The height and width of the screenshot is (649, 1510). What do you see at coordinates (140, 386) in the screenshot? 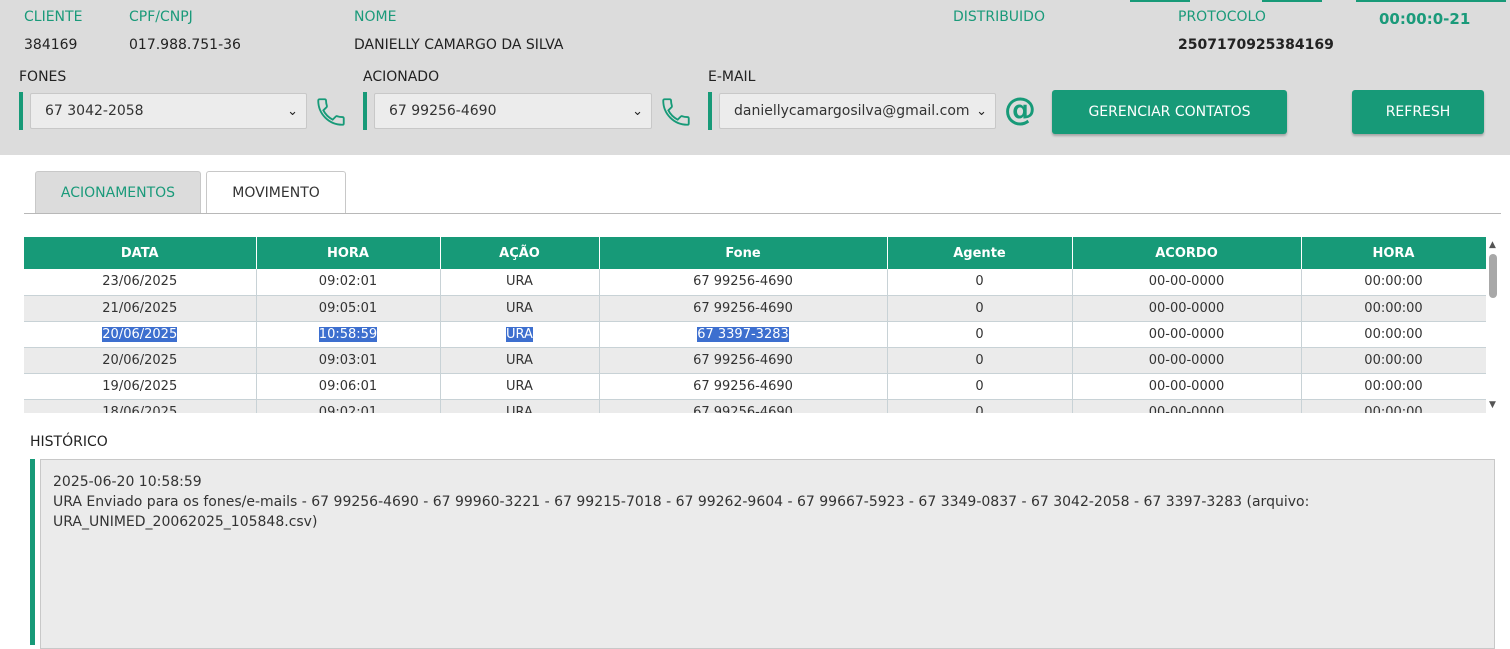
I see `table-cell: 19/06/2025` at bounding box center [140, 386].